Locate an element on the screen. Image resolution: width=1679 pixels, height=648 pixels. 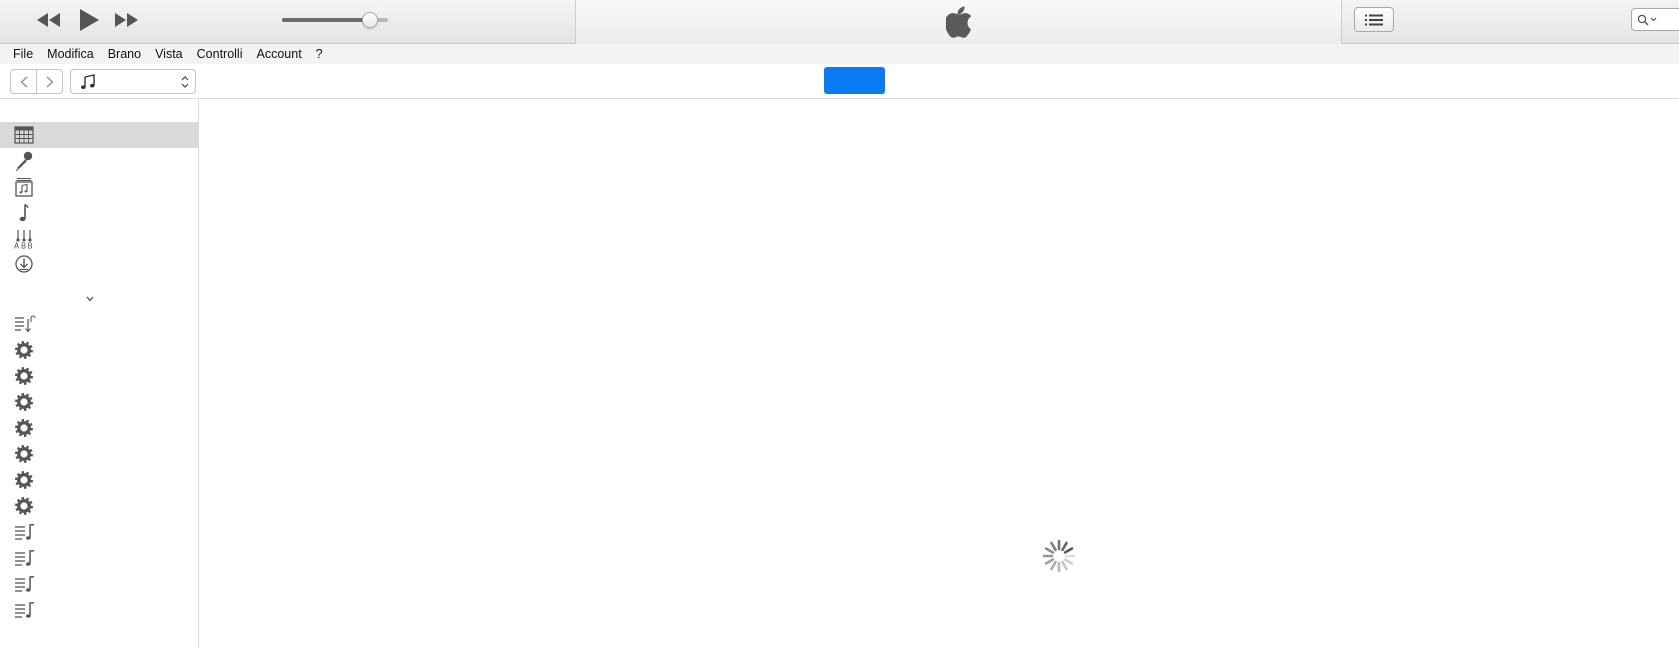
store-tab-button is located at coordinates (854, 80).